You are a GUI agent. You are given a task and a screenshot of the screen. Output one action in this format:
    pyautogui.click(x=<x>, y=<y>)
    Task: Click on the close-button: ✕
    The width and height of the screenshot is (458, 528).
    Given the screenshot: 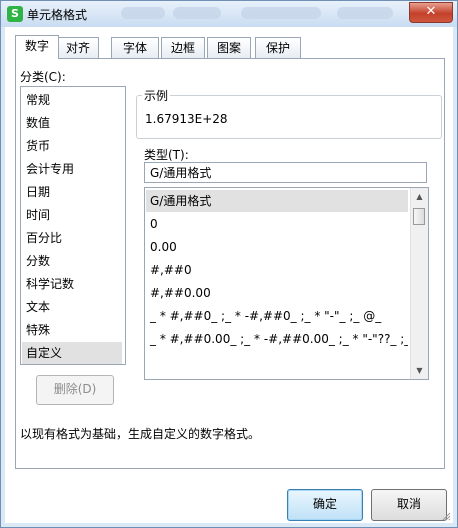 What is the action you would take?
    pyautogui.click(x=431, y=12)
    